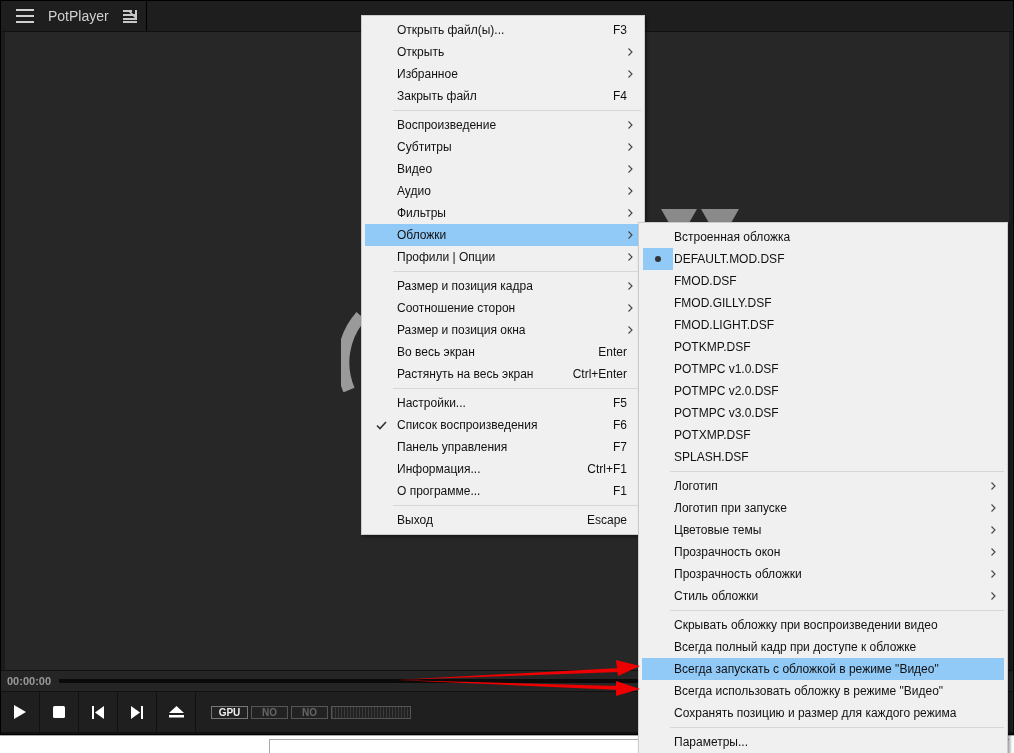 The image size is (1014, 753). Describe the element at coordinates (414, 191) in the screenshot. I see `menu-item-label: Аудио` at that location.